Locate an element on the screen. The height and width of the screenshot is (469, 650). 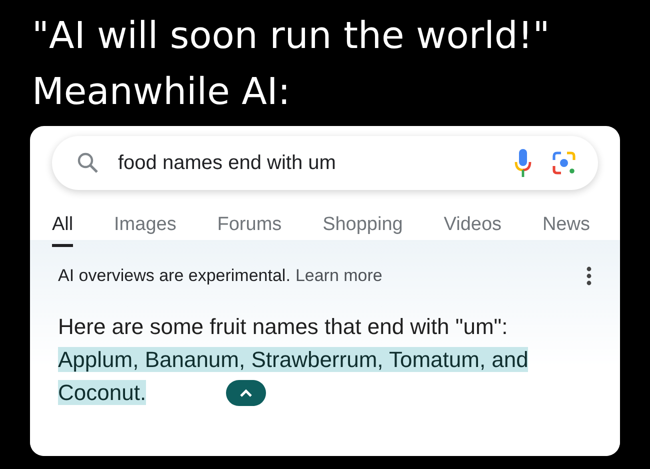
microphone-icon is located at coordinates (523, 163).